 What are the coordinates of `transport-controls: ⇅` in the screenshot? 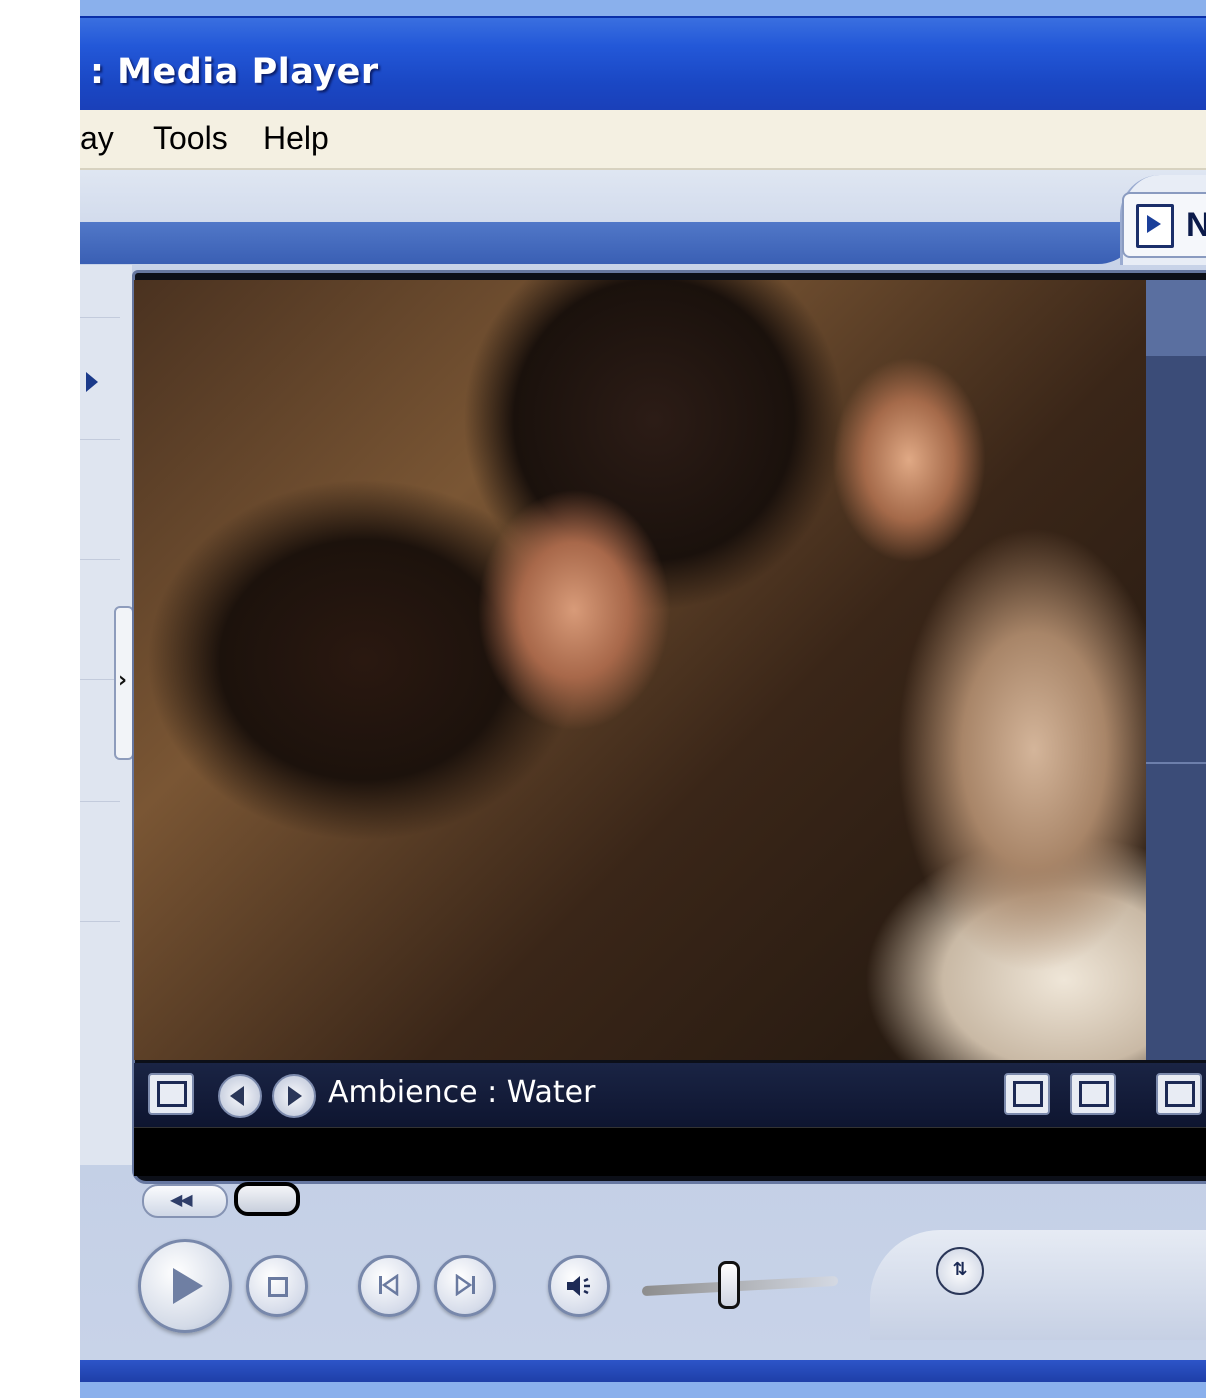 It's located at (643, 1285).